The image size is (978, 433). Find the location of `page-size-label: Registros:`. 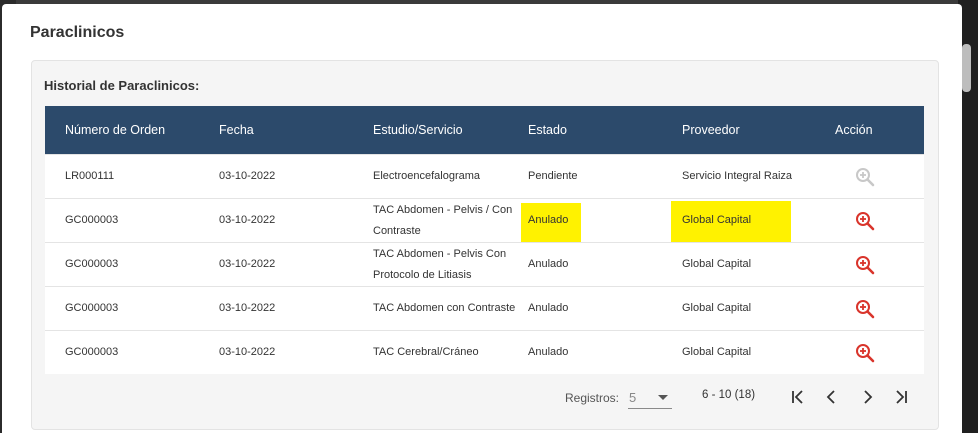

page-size-label: Registros: is located at coordinates (592, 398).